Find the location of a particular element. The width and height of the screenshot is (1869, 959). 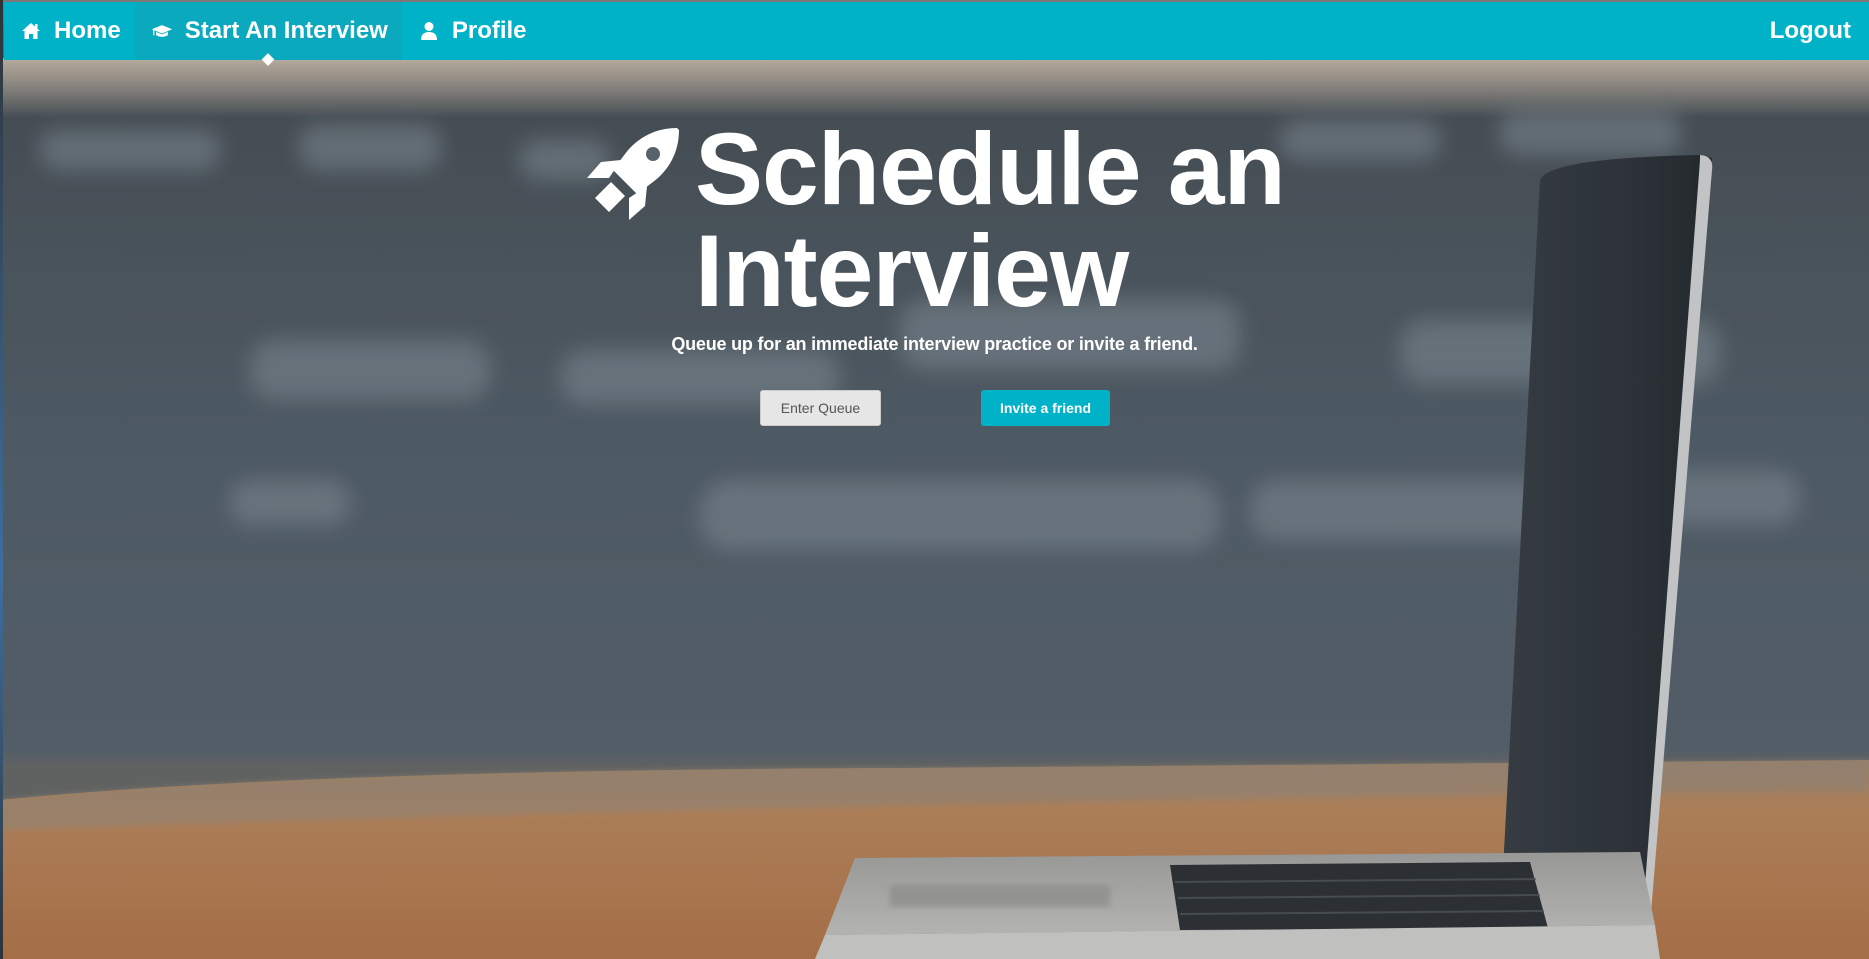

user-icon is located at coordinates (429, 31).